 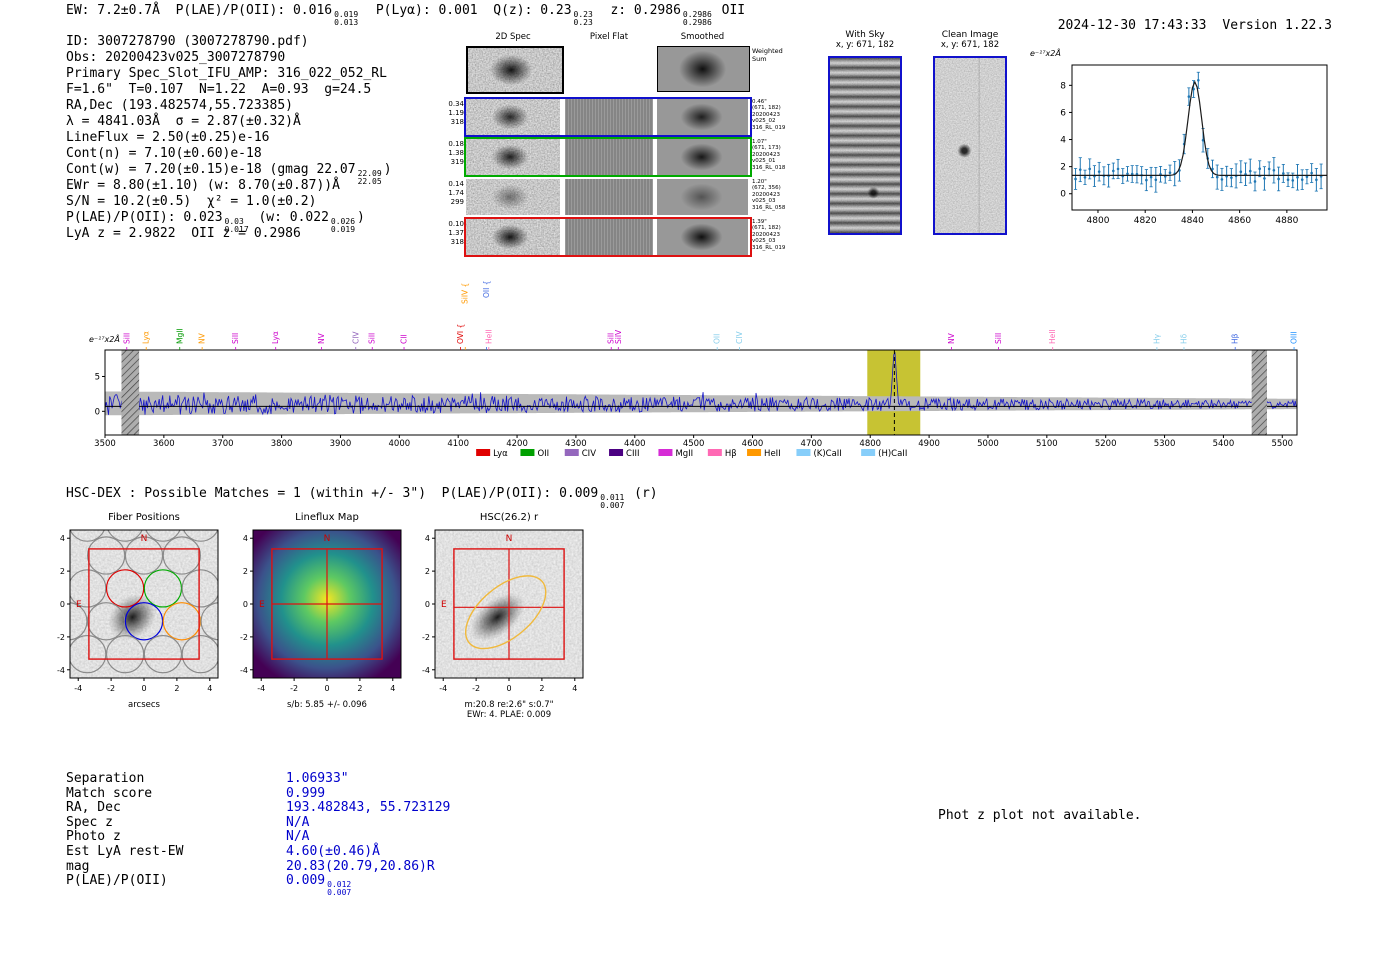 I want to click on smoothed-strip, so click(x=702, y=237).